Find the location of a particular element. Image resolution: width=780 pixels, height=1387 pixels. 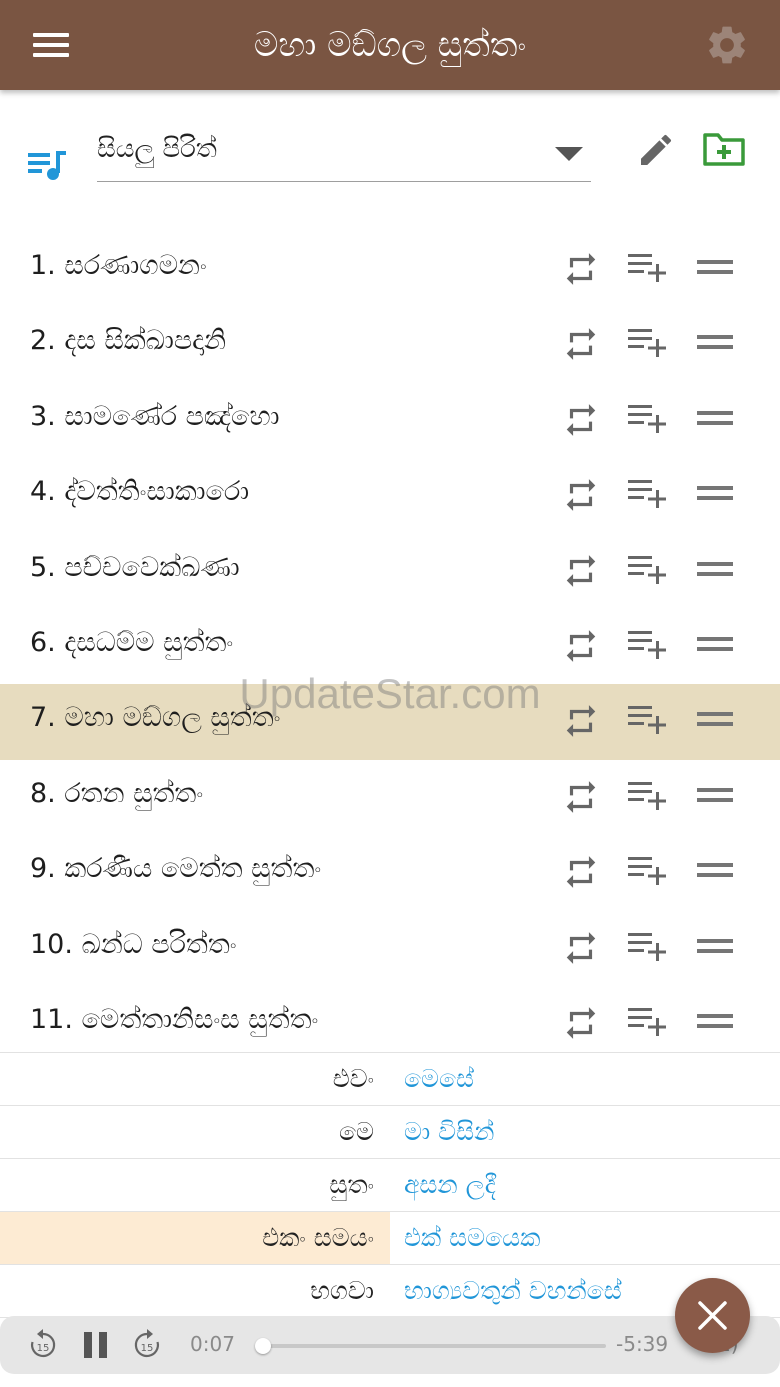

sinhala-meaning: මා විසින් is located at coordinates (449, 1131).